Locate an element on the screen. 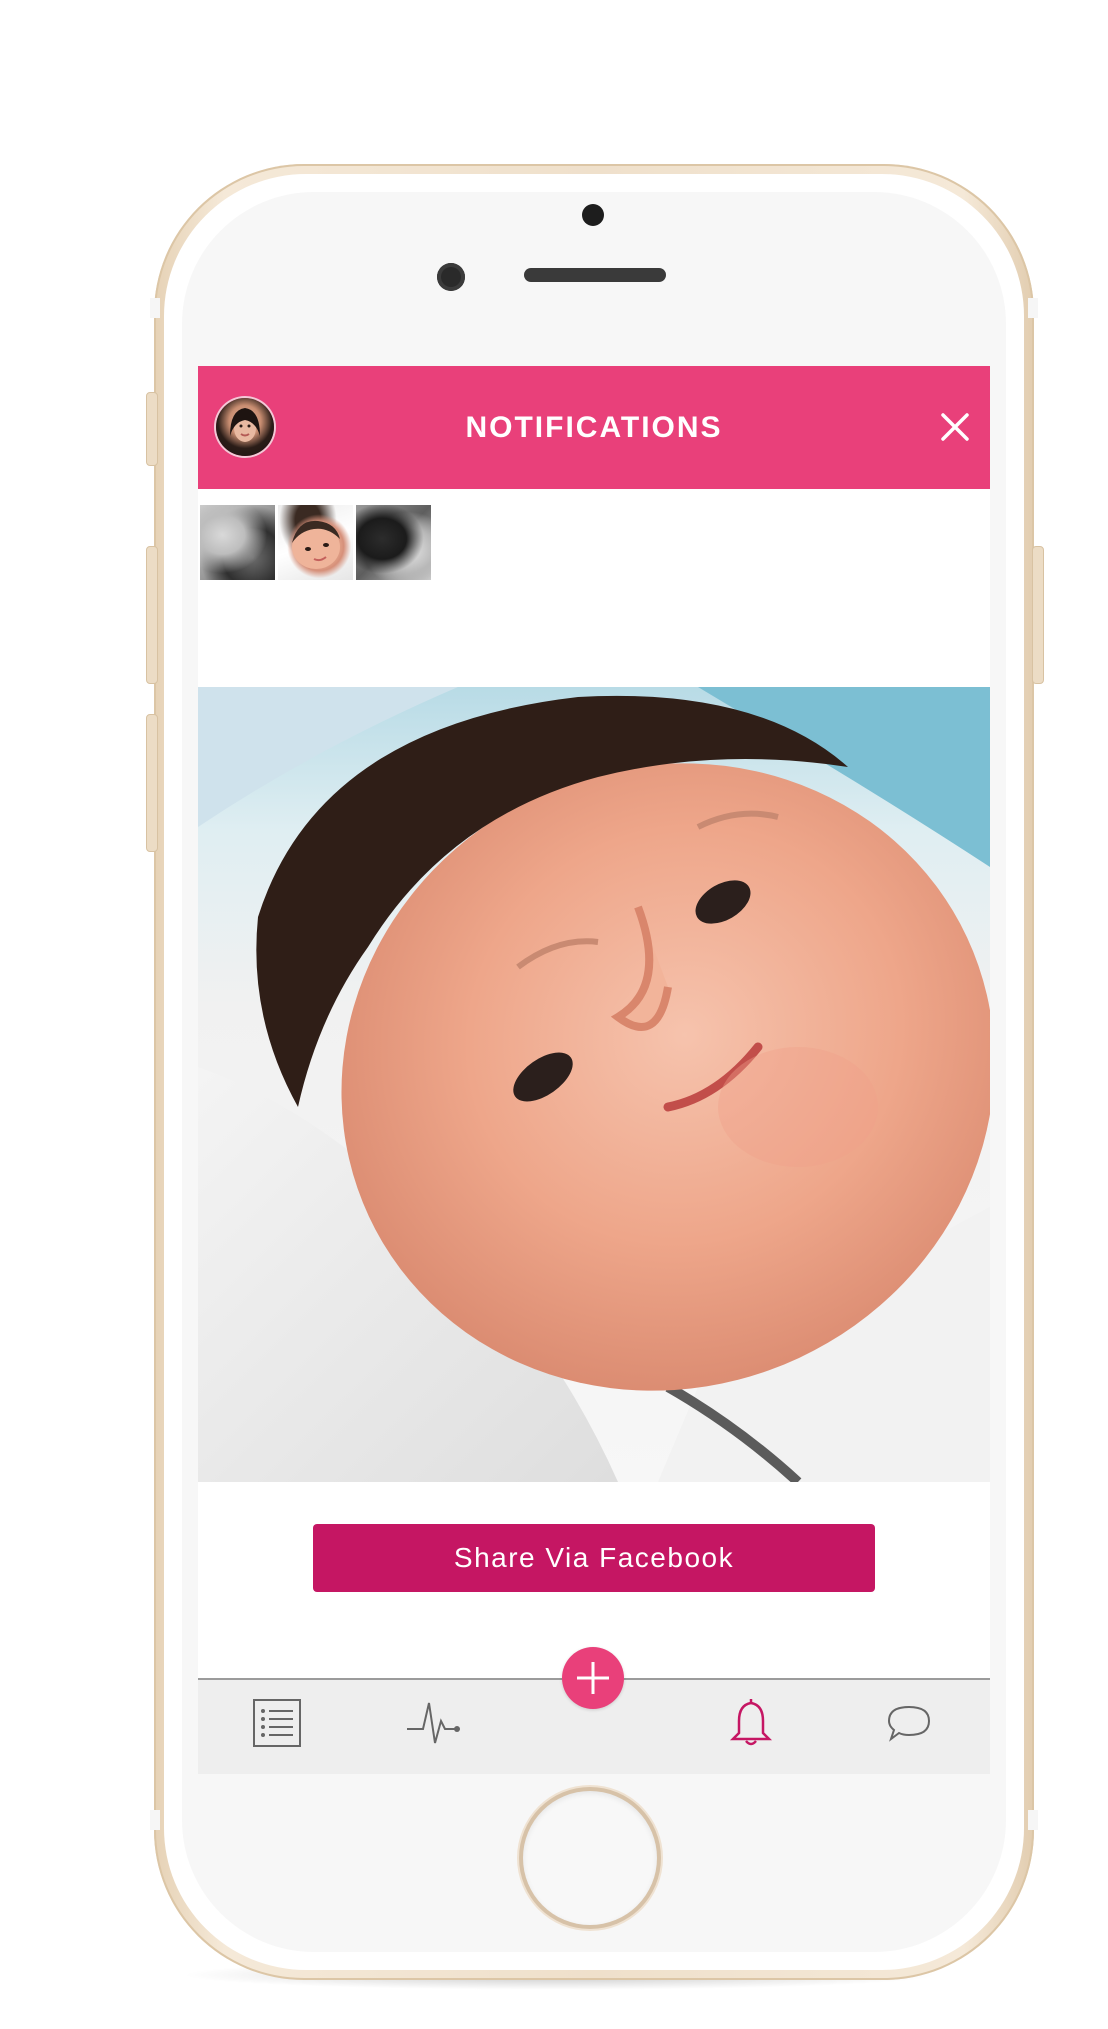  tab-activity is located at coordinates (435, 1723).